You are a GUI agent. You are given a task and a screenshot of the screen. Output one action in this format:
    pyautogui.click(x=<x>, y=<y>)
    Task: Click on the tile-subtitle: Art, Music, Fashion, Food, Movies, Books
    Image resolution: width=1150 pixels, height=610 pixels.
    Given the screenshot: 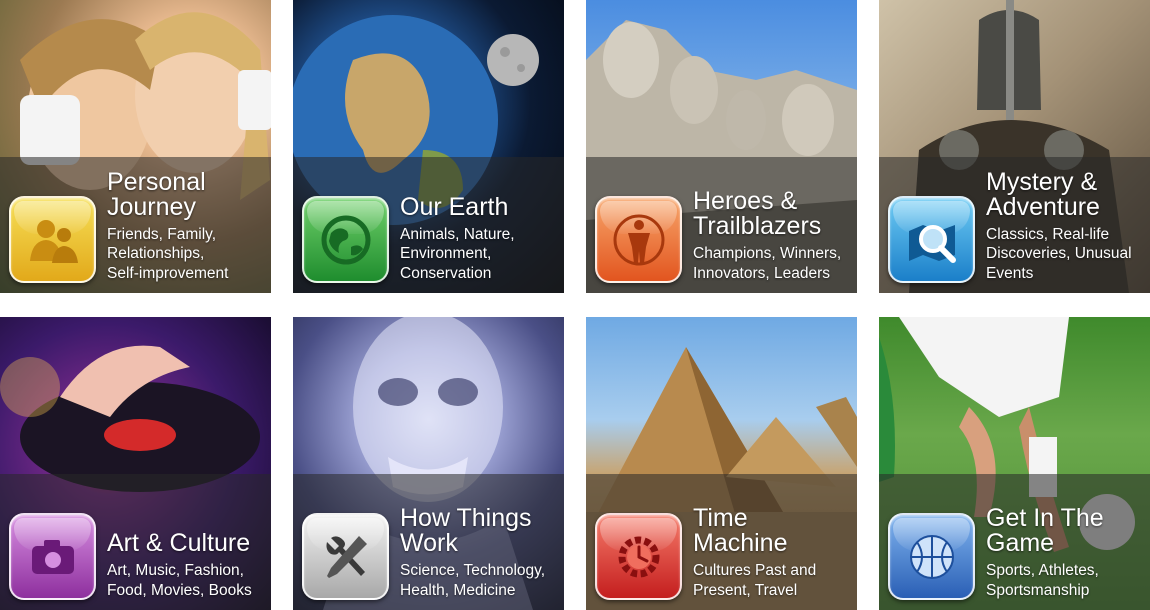 What is the action you would take?
    pyautogui.click(x=187, y=580)
    